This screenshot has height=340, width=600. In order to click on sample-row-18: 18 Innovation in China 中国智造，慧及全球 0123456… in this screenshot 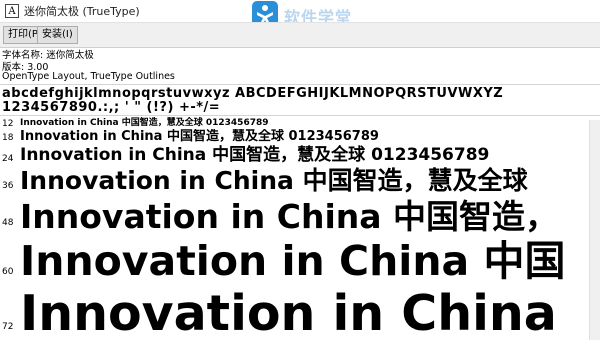, I will do `click(295, 137)`.